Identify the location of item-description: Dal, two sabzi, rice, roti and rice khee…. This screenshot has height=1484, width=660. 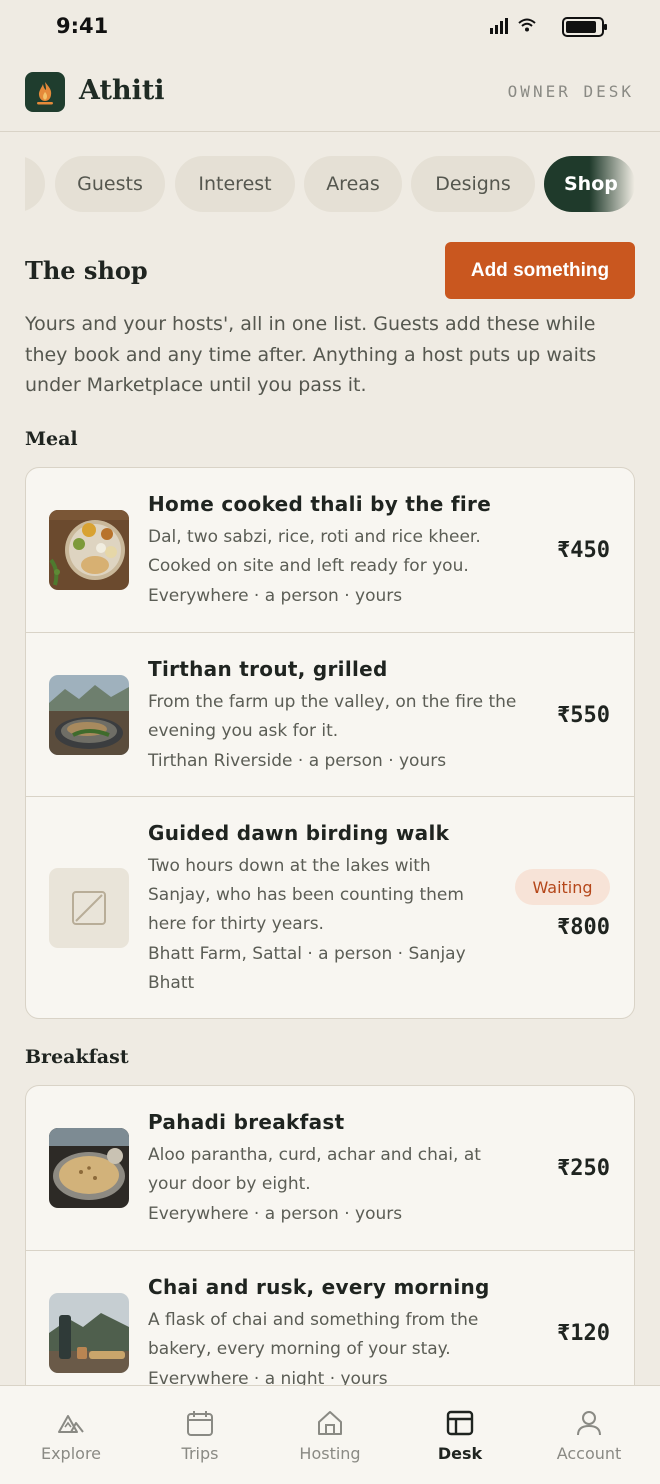
(314, 551).